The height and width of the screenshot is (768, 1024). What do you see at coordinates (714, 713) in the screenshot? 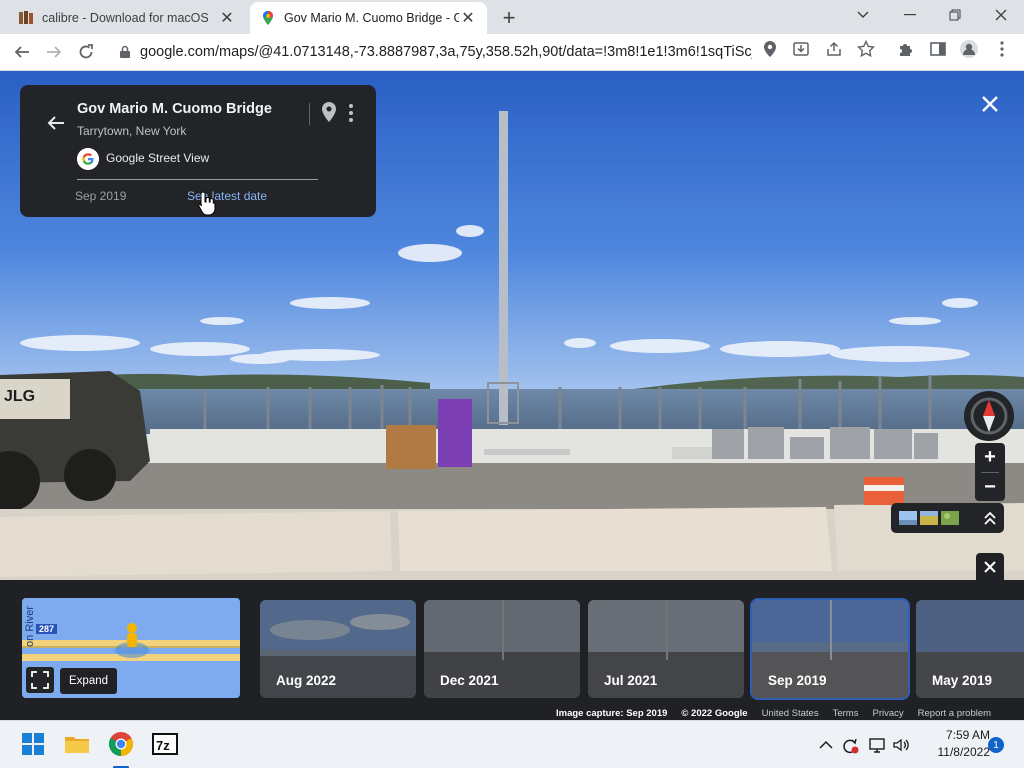
I see `copyright-label: © 2022 Google` at bounding box center [714, 713].